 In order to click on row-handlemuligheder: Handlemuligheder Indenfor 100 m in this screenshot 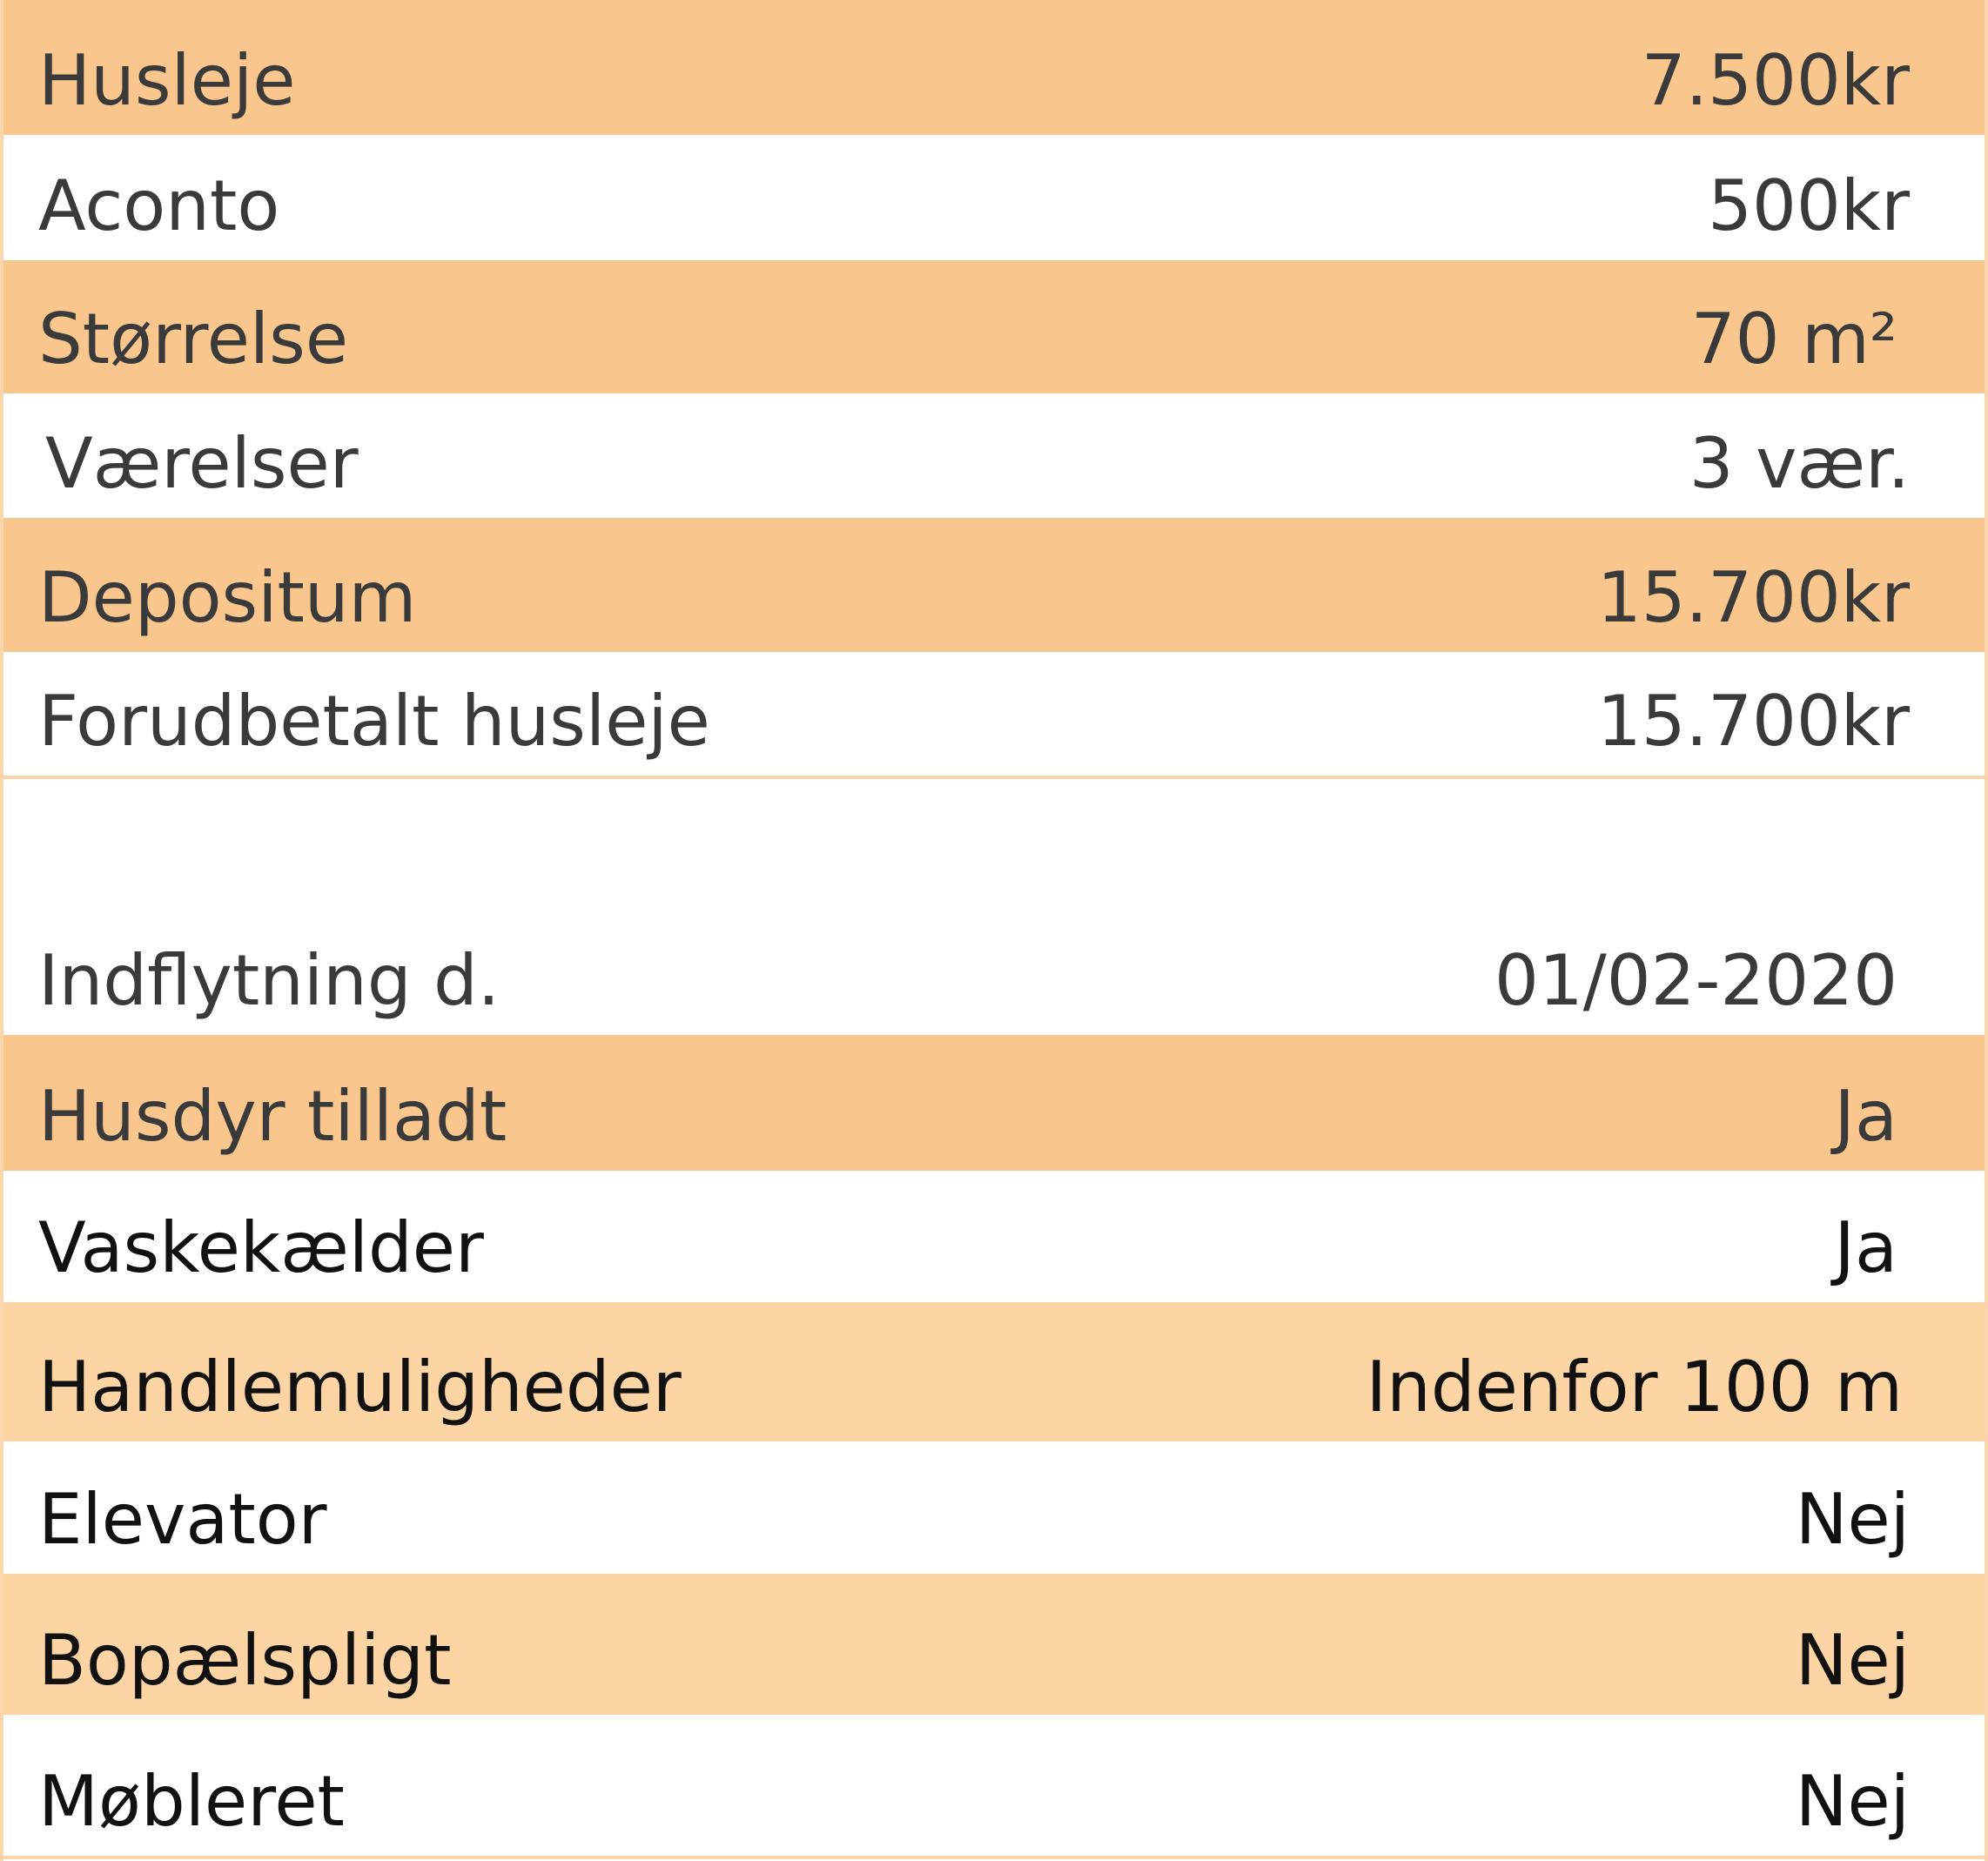, I will do `click(994, 1371)`.